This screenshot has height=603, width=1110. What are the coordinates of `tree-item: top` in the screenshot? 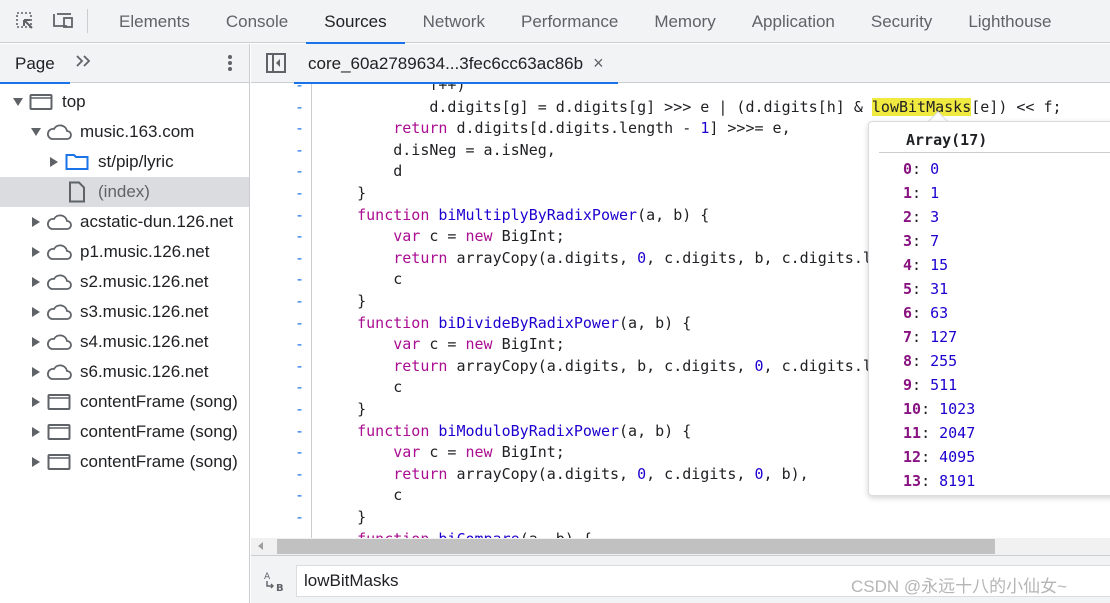 It's located at (124, 102).